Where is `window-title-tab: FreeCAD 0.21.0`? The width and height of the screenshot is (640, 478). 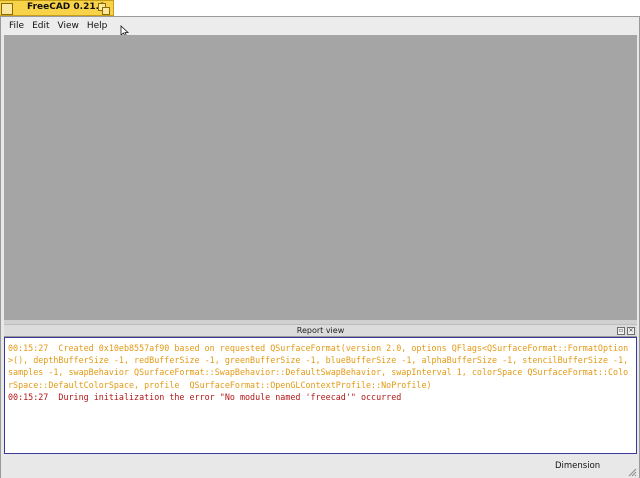 window-title-tab: FreeCAD 0.21.0 is located at coordinates (57, 8).